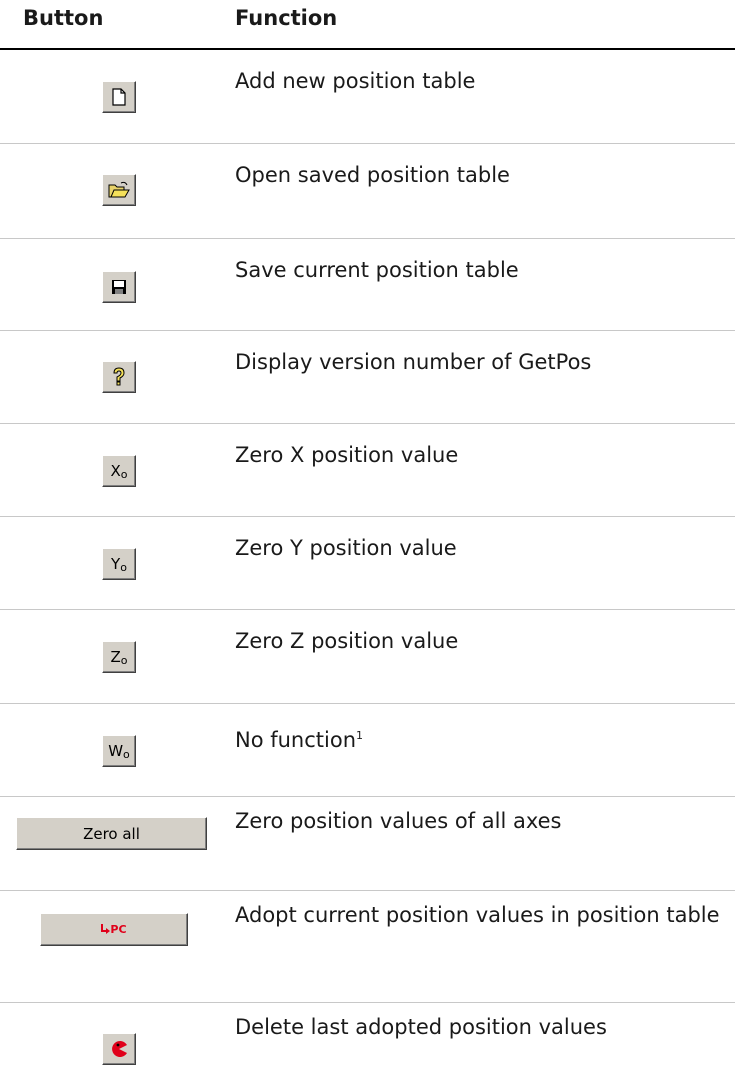 The height and width of the screenshot is (1085, 735). Describe the element at coordinates (346, 548) in the screenshot. I see `function-text: Zero Y position value` at that location.